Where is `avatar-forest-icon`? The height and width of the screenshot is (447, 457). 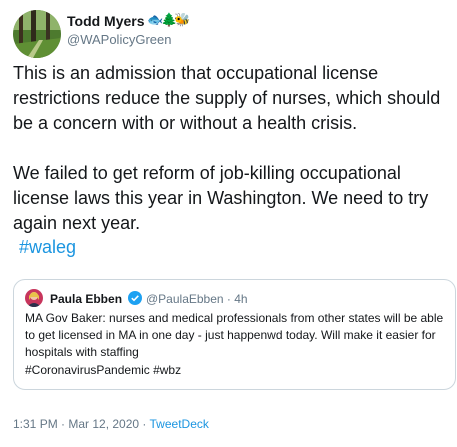 avatar-forest-icon is located at coordinates (37, 34).